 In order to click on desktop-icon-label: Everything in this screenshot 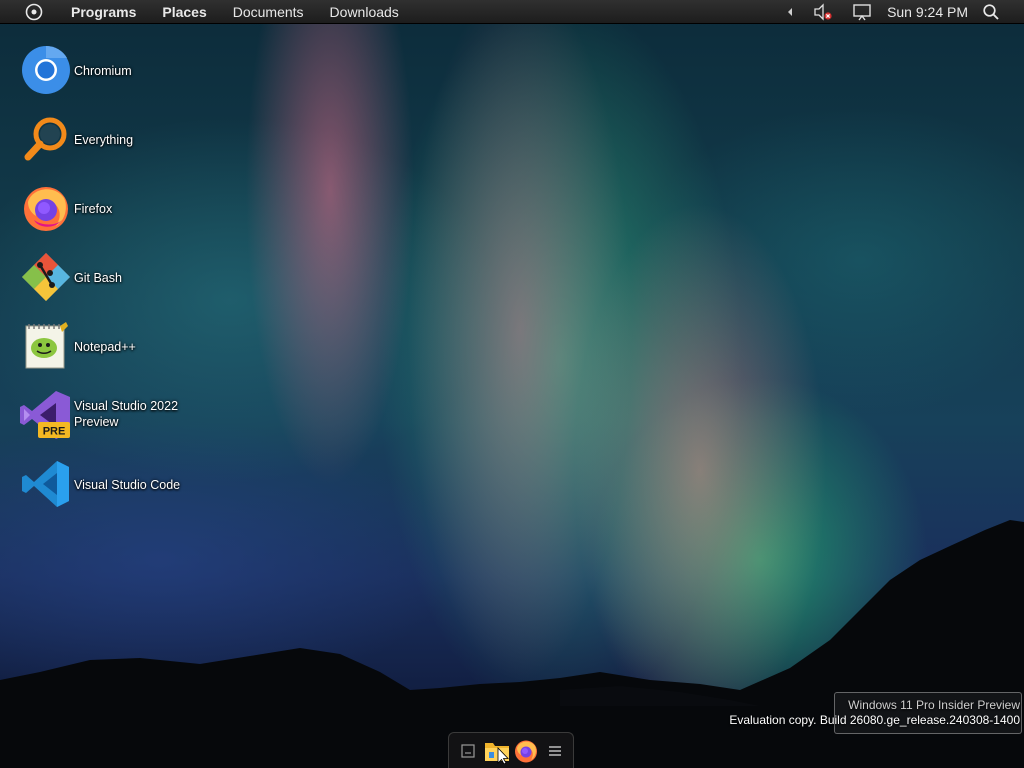, I will do `click(104, 140)`.